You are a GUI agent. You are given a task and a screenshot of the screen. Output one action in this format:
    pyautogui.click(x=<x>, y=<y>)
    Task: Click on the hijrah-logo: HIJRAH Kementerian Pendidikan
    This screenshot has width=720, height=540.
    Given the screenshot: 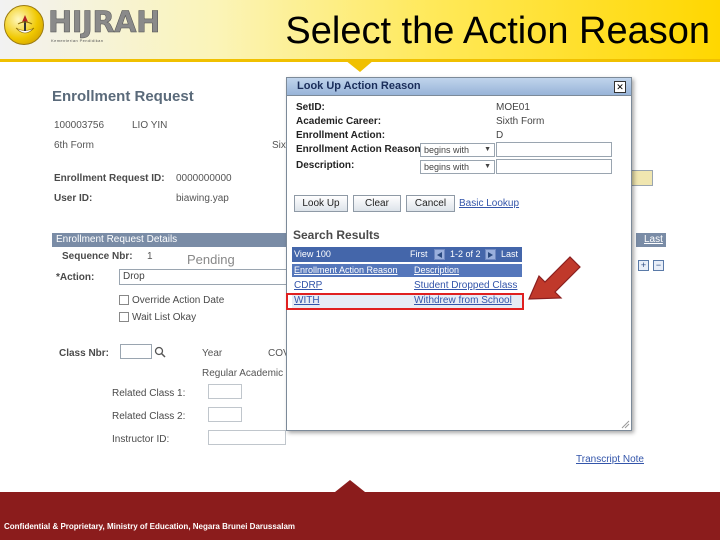 What is the action you would take?
    pyautogui.click(x=82, y=25)
    